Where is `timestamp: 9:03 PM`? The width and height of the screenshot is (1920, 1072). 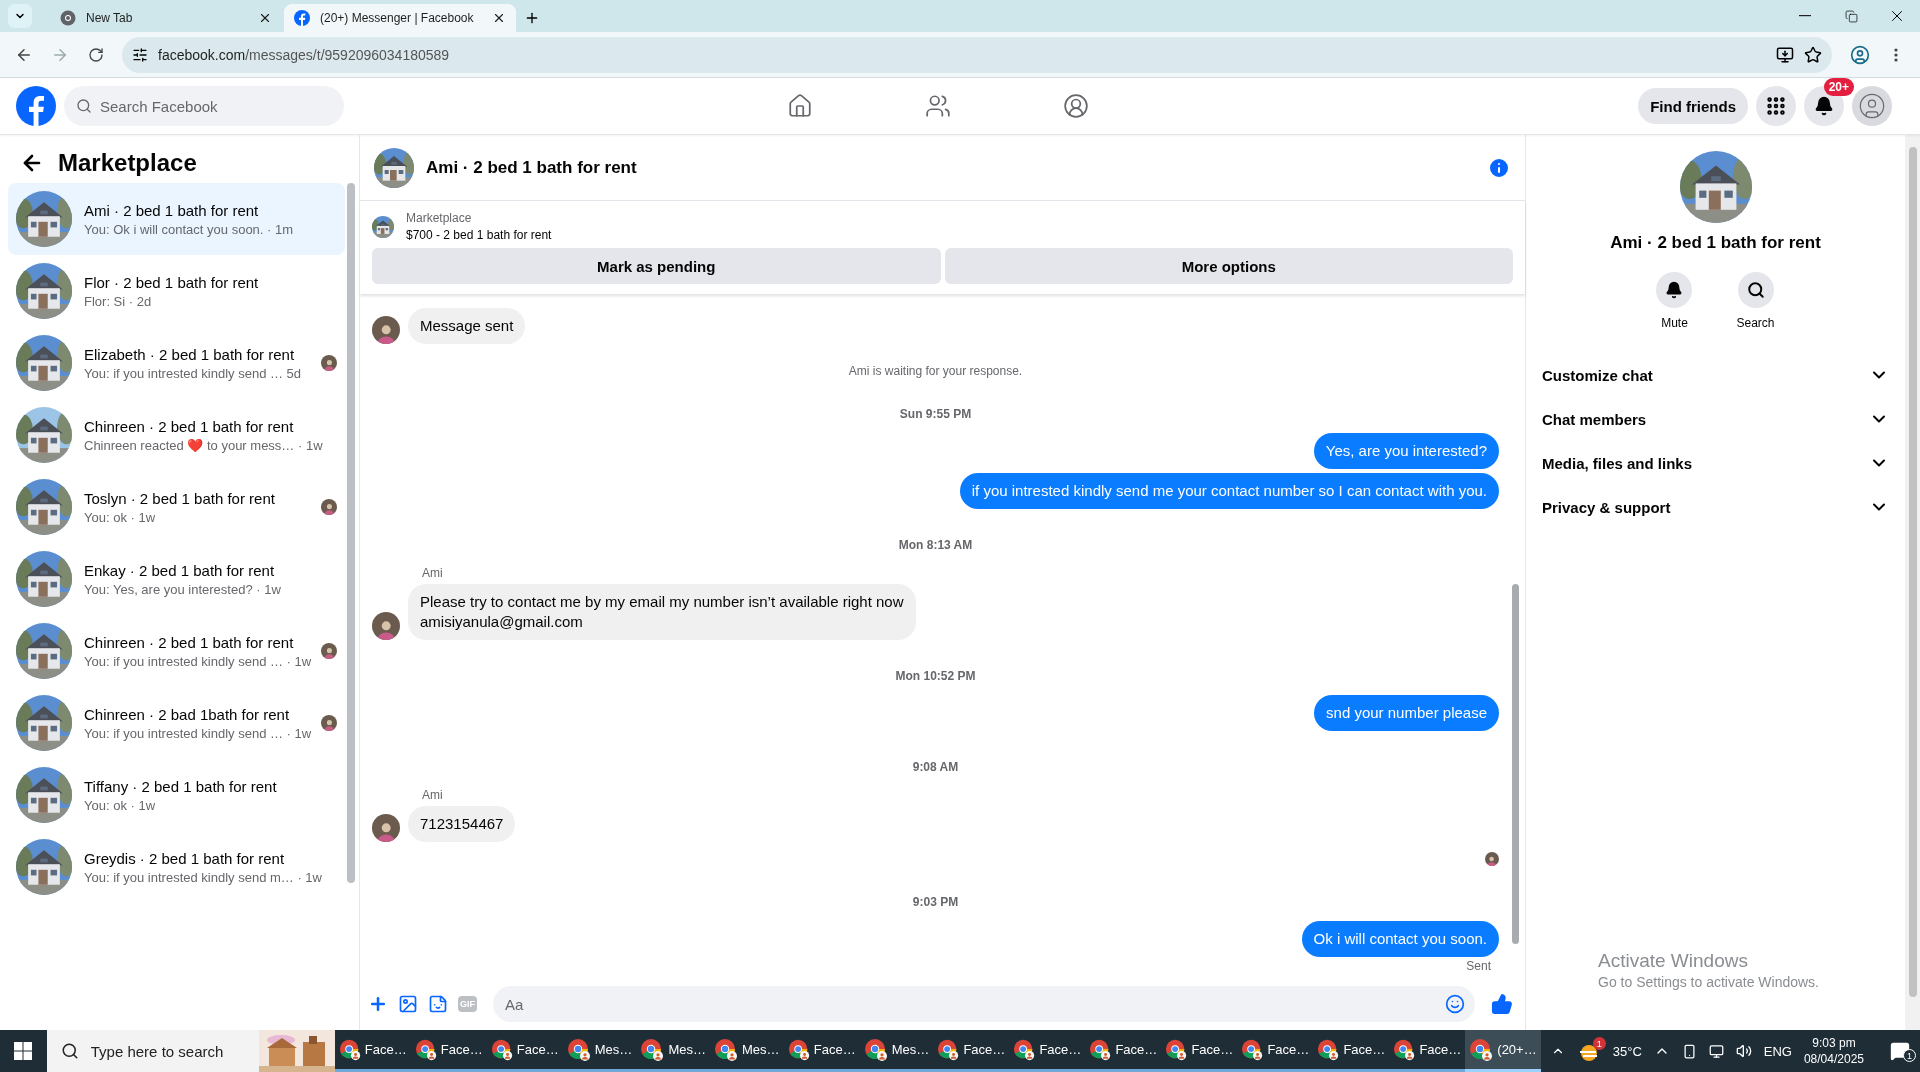 timestamp: 9:03 PM is located at coordinates (935, 902).